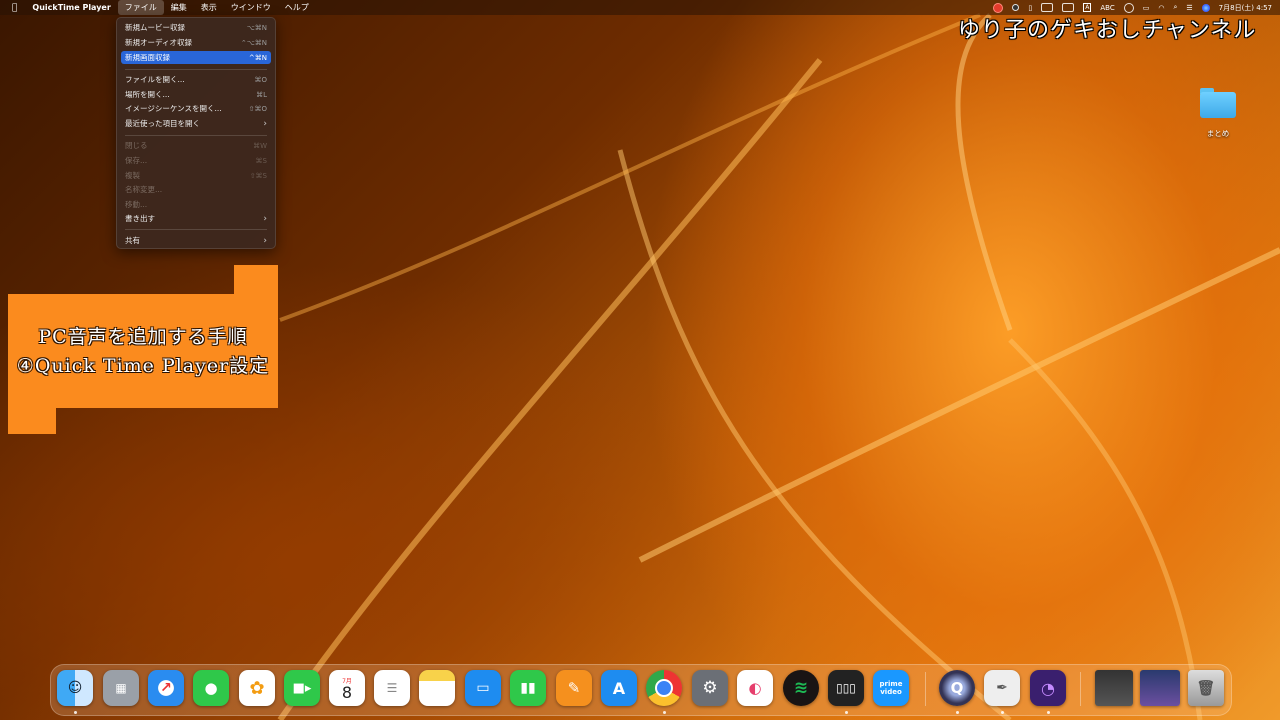 The height and width of the screenshot is (720, 1280). Describe the element at coordinates (1087, 7) in the screenshot. I see `input-source-icon: A` at that location.